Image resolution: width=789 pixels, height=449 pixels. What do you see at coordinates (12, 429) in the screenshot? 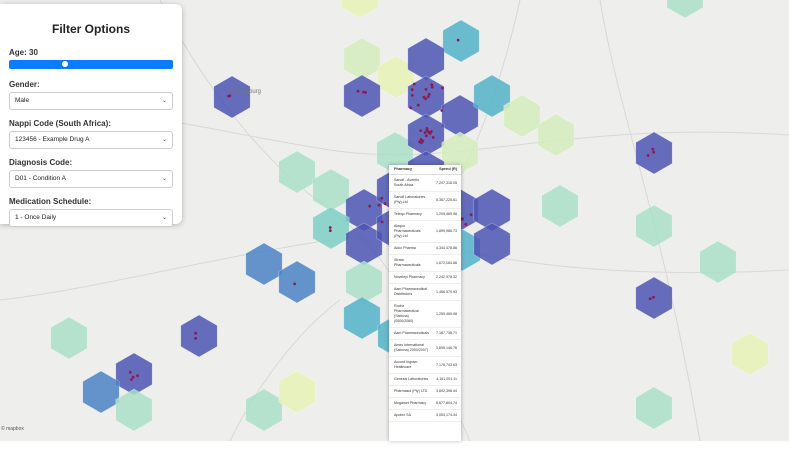
I see `map-attribution: © mapbox` at bounding box center [12, 429].